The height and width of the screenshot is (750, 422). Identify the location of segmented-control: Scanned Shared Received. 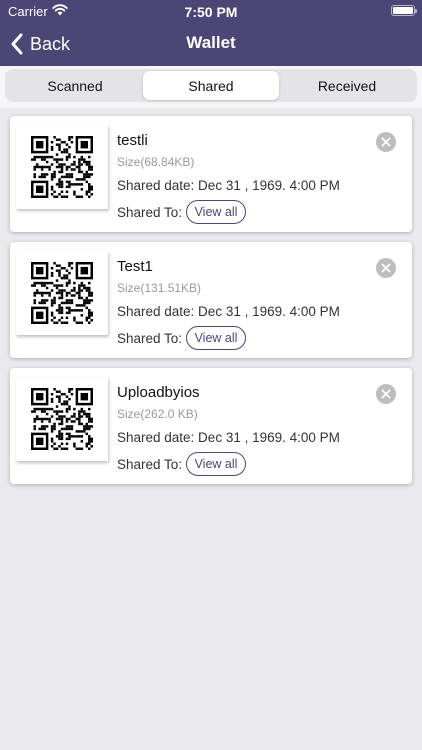
(211, 85).